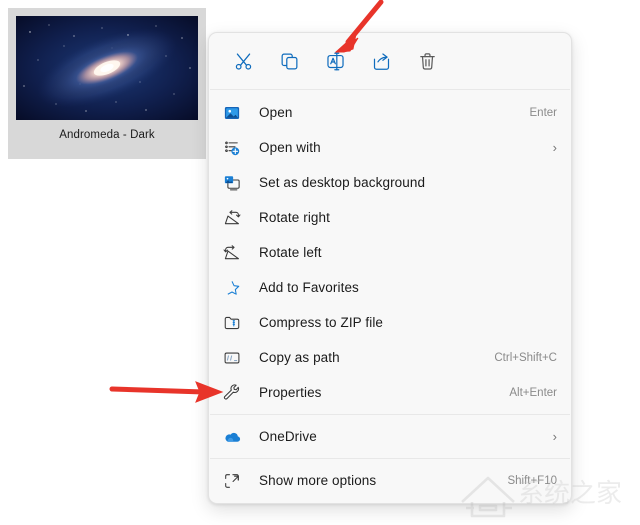 The width and height of the screenshot is (640, 525). Describe the element at coordinates (236, 323) in the screenshot. I see `zip-icon` at that location.